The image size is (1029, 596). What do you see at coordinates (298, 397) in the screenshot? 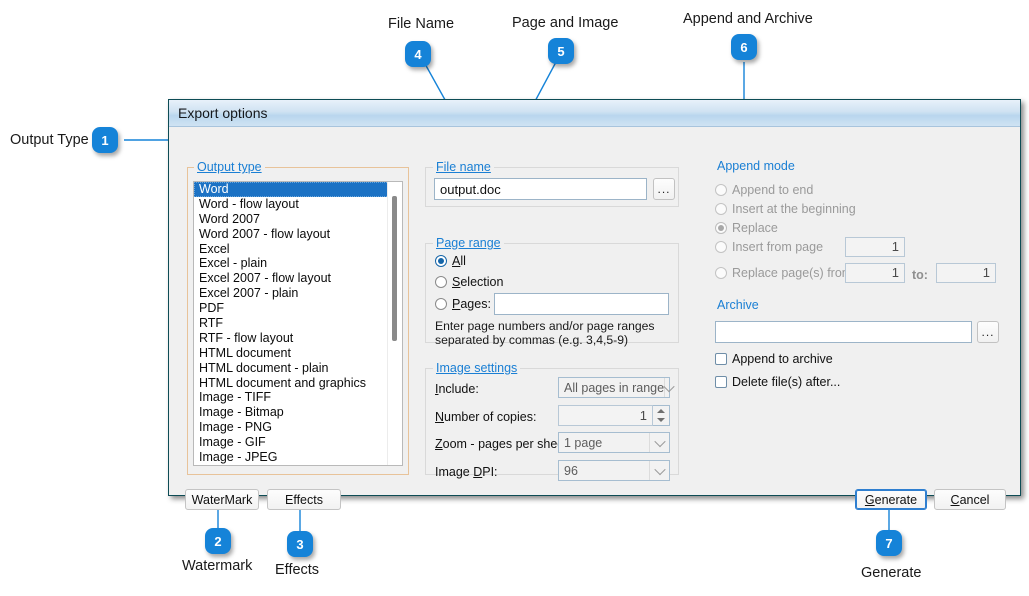
I see `output-type-item: Image - TIFF` at bounding box center [298, 397].